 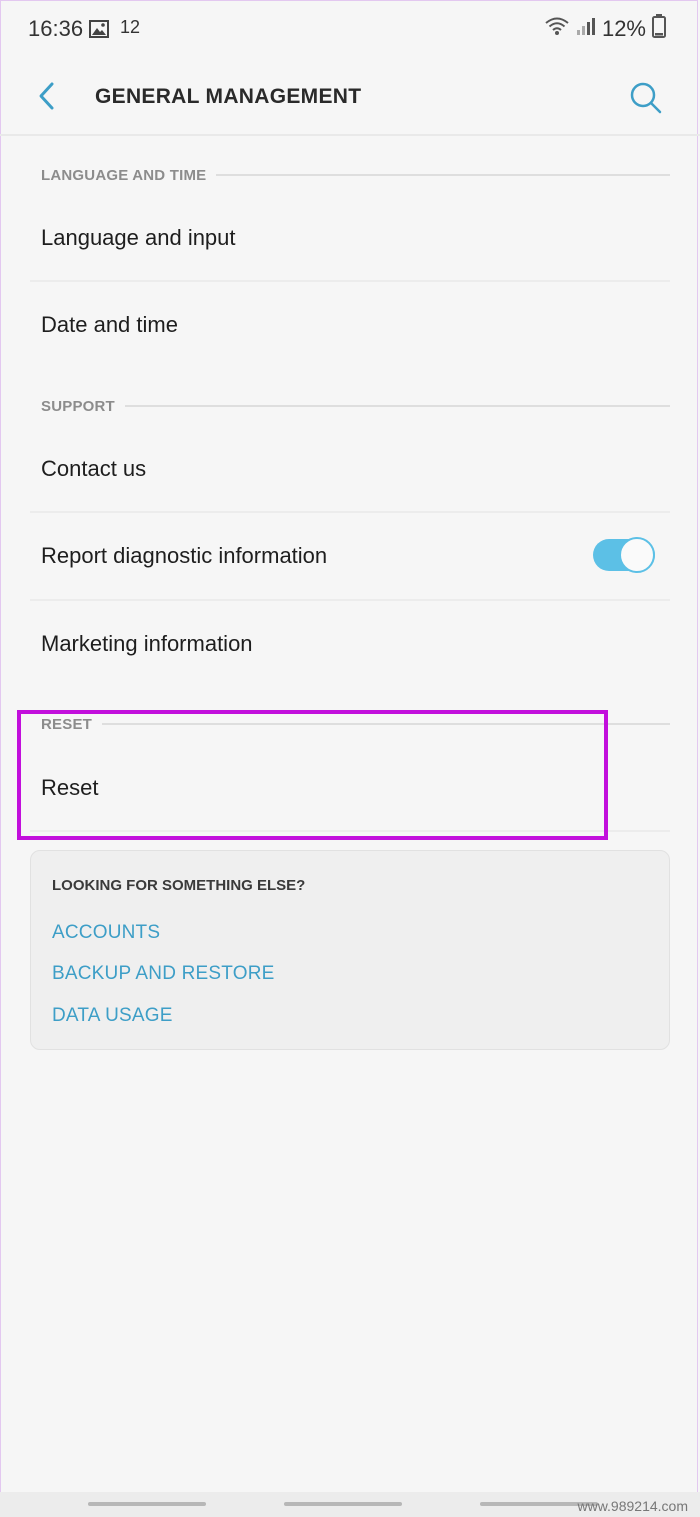 What do you see at coordinates (184, 555) in the screenshot?
I see `menu-item-label: Report diagnostic information` at bounding box center [184, 555].